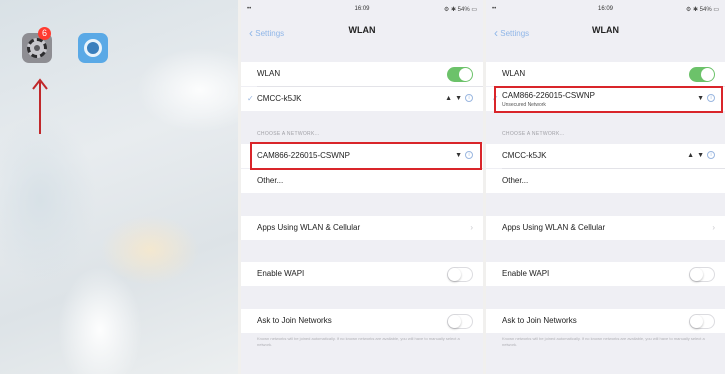  What do you see at coordinates (37, 48) in the screenshot?
I see `gear-icon` at bounding box center [37, 48].